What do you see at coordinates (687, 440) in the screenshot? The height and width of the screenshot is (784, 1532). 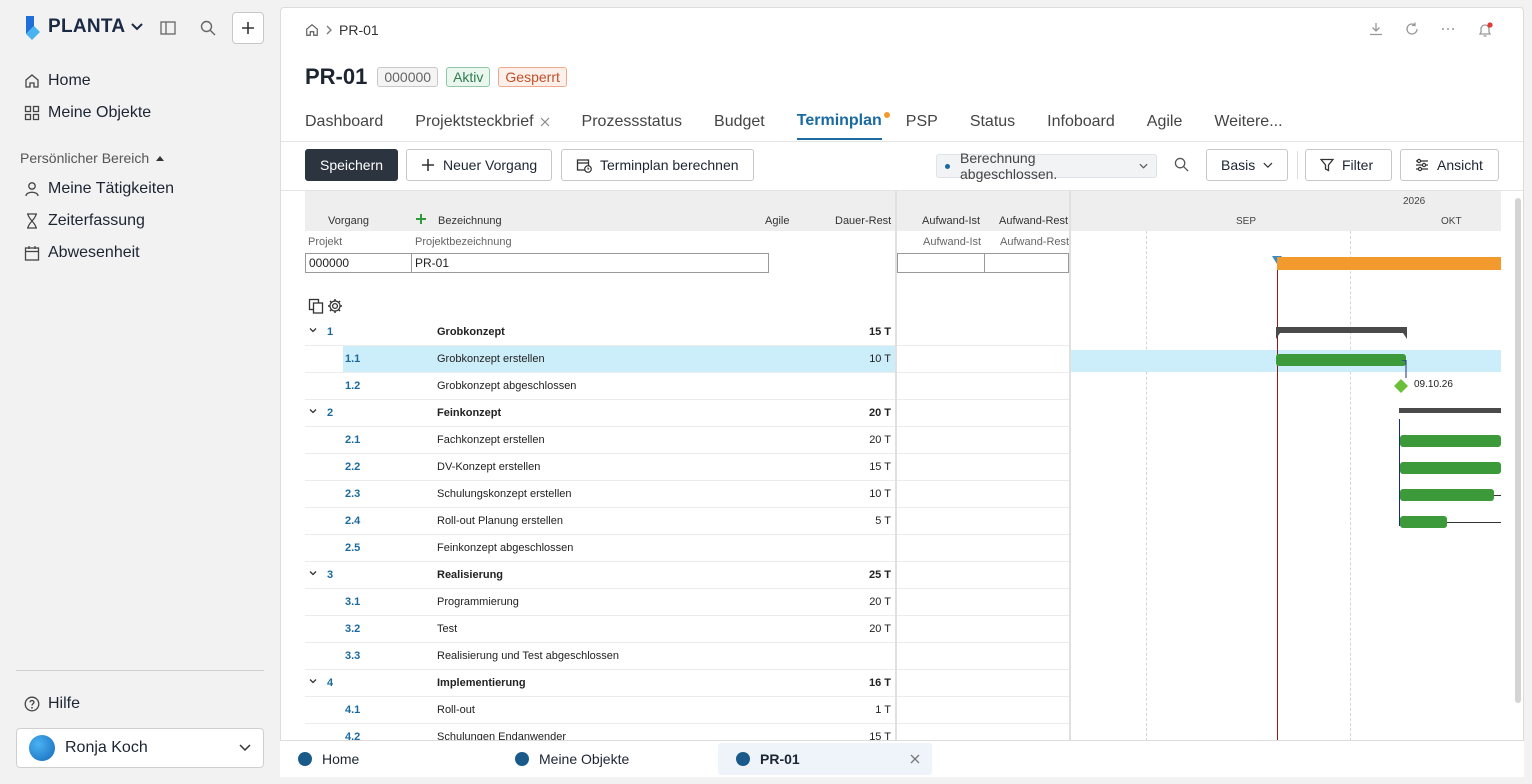 I see `task-row: 2.1 Fachkonzept erstellen 20 T` at bounding box center [687, 440].